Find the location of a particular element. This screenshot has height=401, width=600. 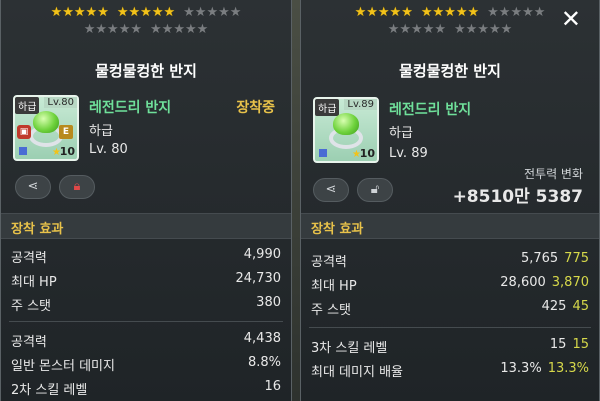

combat-power-label: 전투력 변화 is located at coordinates (553, 174).